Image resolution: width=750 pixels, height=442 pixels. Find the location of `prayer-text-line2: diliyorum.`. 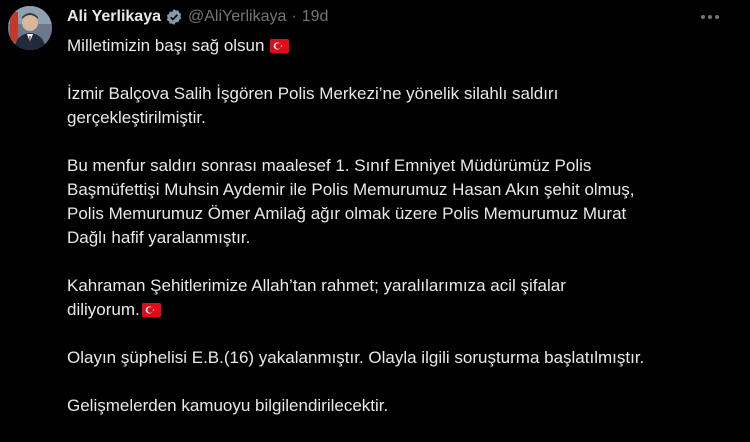

prayer-text-line2: diliyorum. is located at coordinates (103, 309).